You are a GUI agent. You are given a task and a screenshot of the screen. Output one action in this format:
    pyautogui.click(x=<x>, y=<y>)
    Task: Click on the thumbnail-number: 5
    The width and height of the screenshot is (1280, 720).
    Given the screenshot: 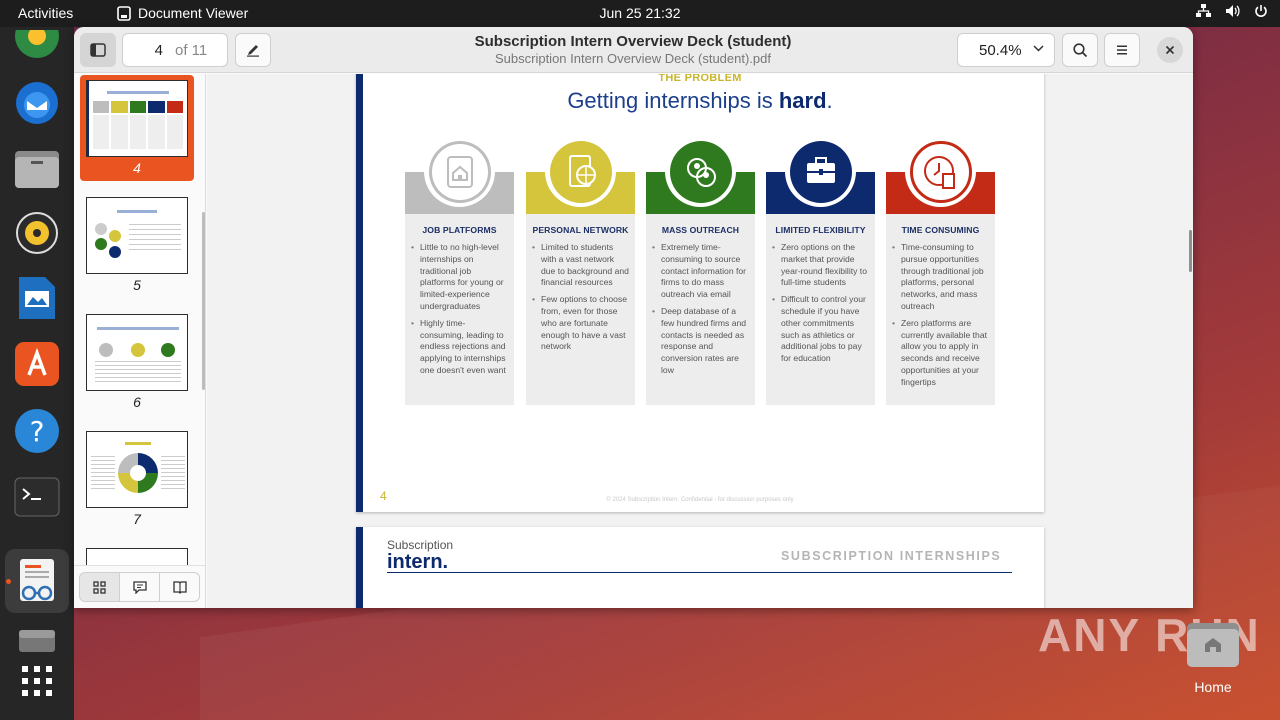 What is the action you would take?
    pyautogui.click(x=137, y=285)
    